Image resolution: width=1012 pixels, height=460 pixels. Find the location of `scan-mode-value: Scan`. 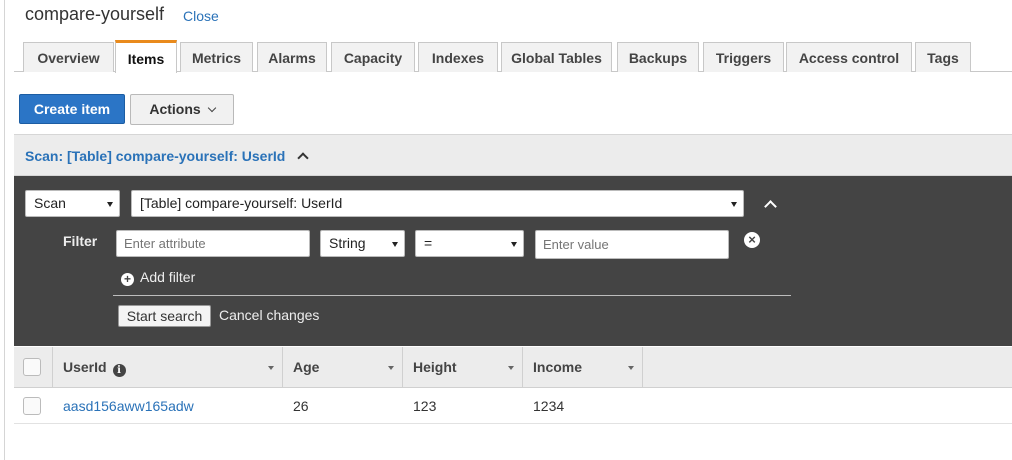

scan-mode-value: Scan is located at coordinates (50, 203).